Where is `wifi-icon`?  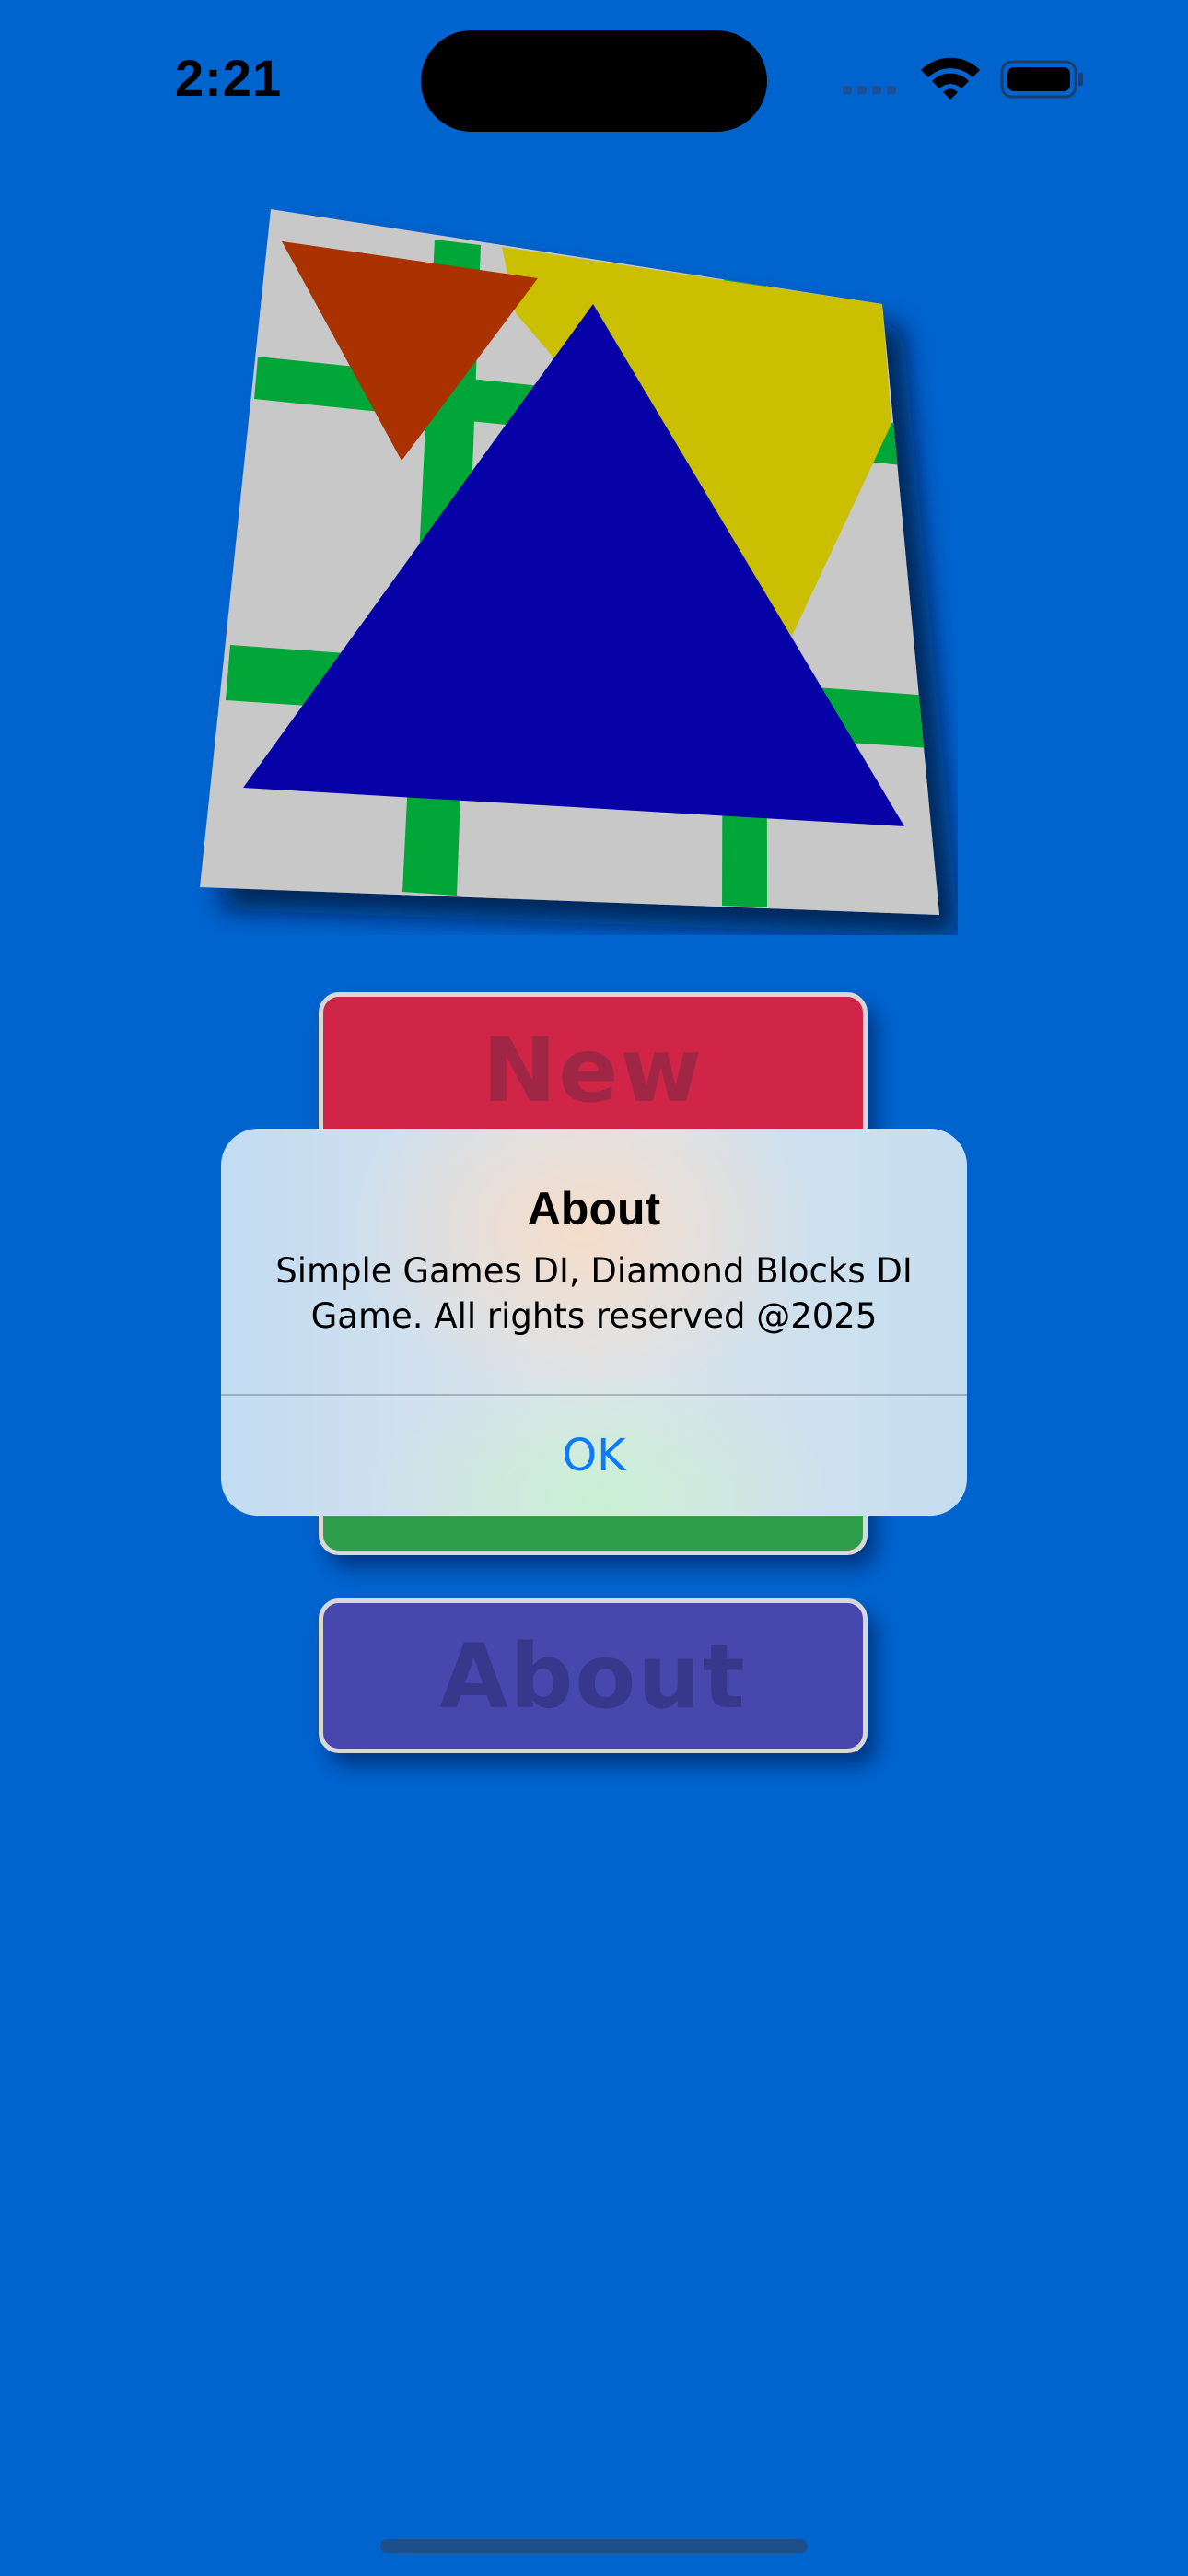 wifi-icon is located at coordinates (951, 78).